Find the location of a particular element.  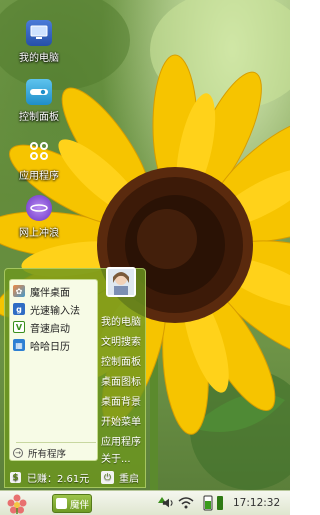

start-button is located at coordinates (17, 503).